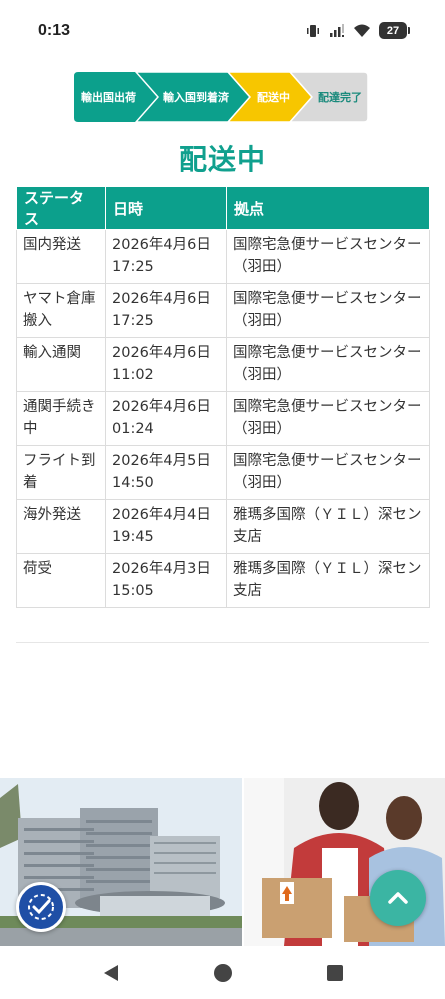  I want to click on table-row: フライト到着 2026年4月5日 14:50 国際宅急便サービスセンター（羽田）, so click(223, 472).